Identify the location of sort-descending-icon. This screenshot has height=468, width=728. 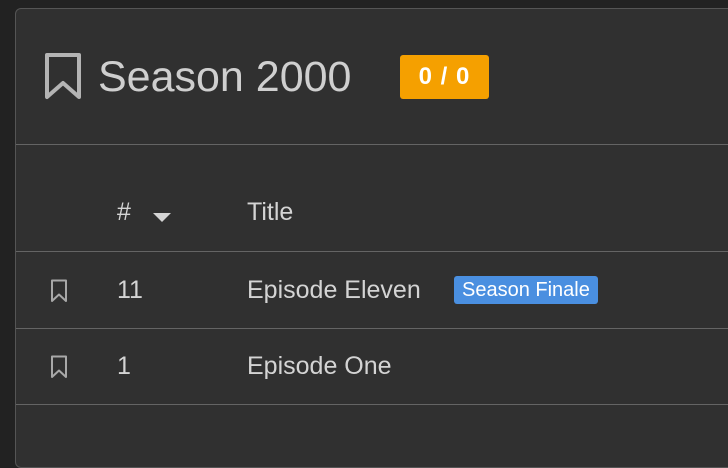
(162, 217).